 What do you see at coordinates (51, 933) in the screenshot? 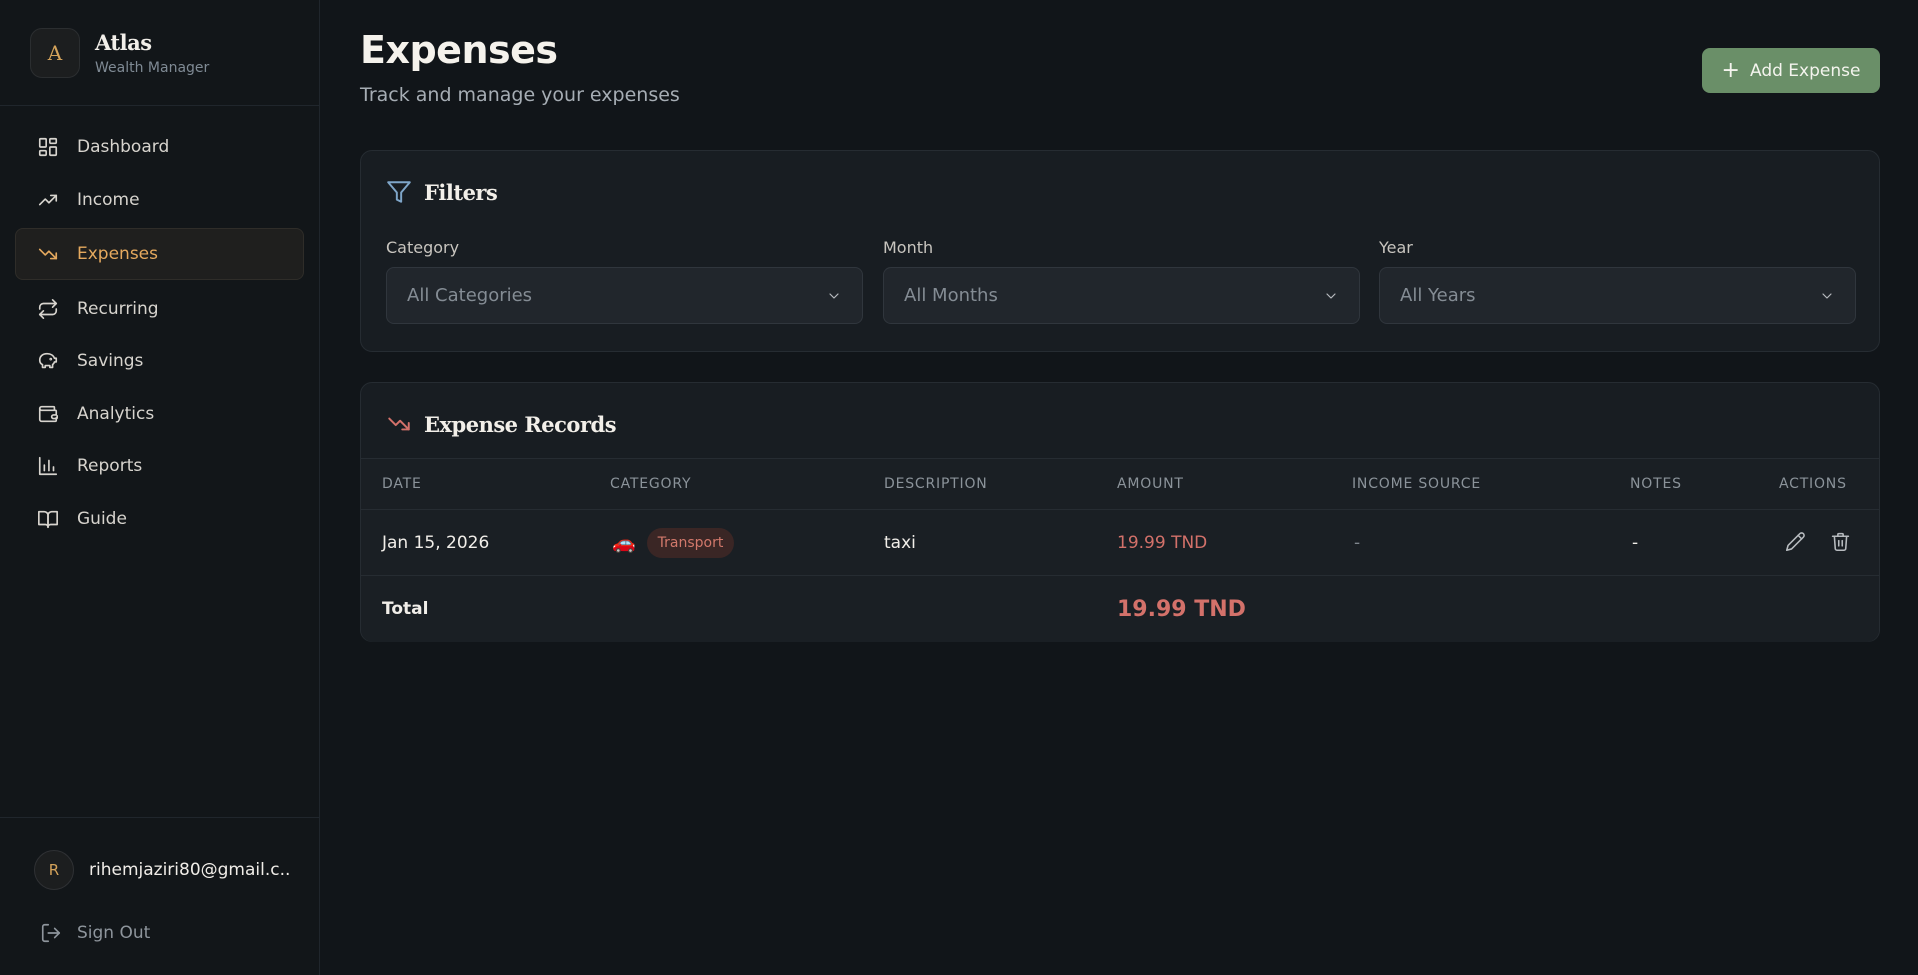
I see `log-out-icon` at bounding box center [51, 933].